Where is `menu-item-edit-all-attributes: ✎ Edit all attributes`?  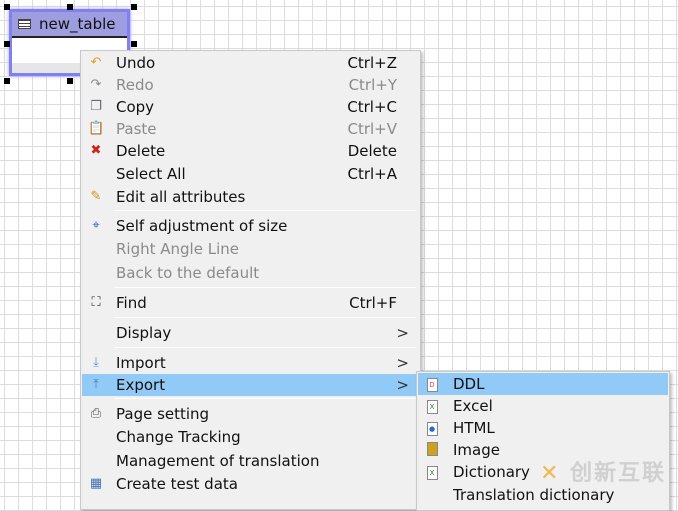
menu-item-edit-all-attributes: ✎ Edit all attributes is located at coordinates (250, 197).